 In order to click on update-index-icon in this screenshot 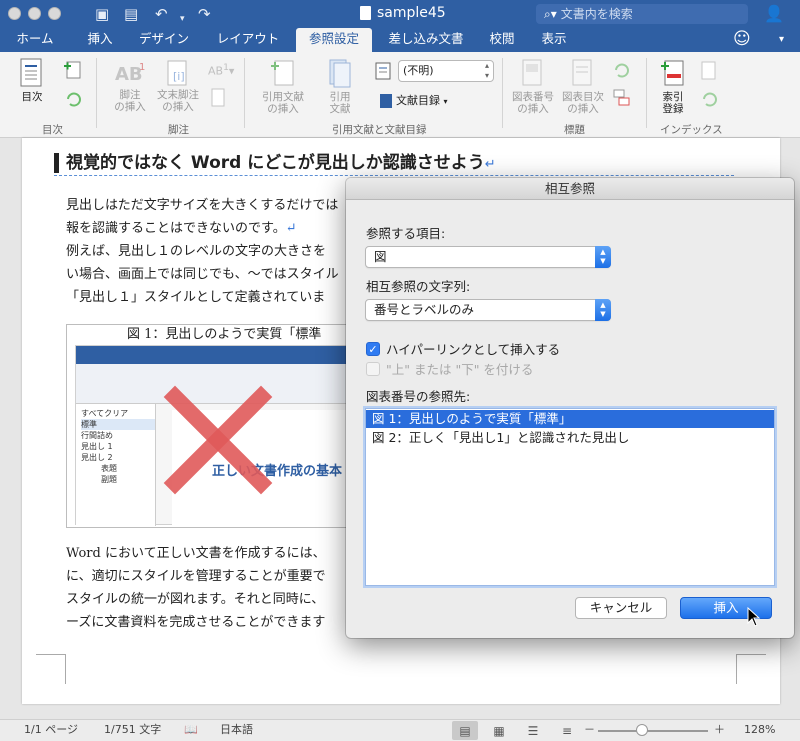, I will do `click(710, 99)`.